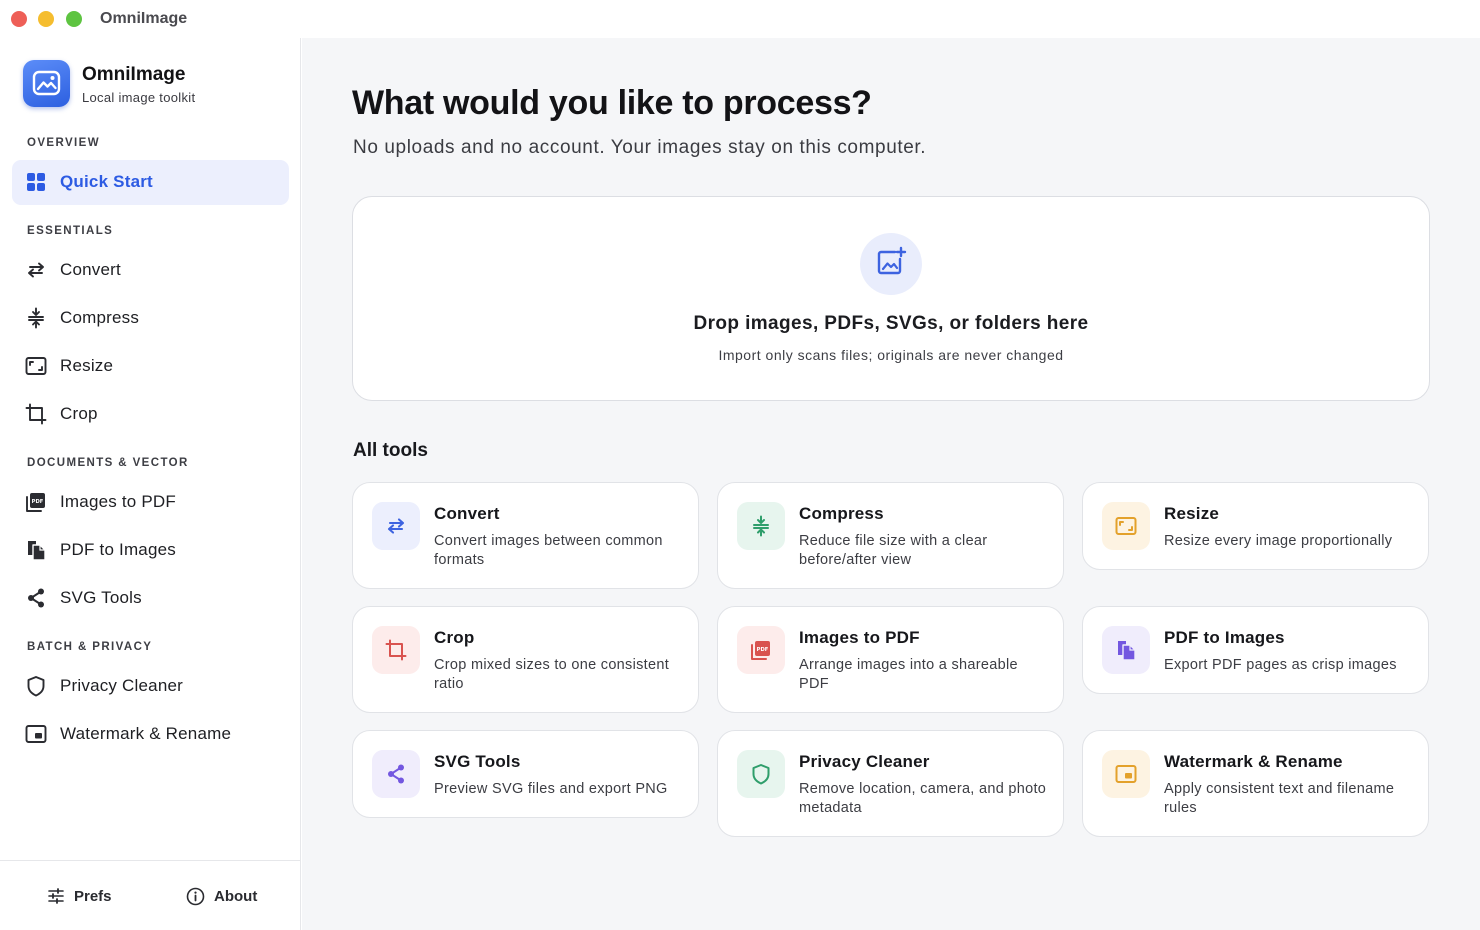 The image size is (1480, 930). Describe the element at coordinates (79, 413) in the screenshot. I see `sidebar-item-label: Crop` at that location.